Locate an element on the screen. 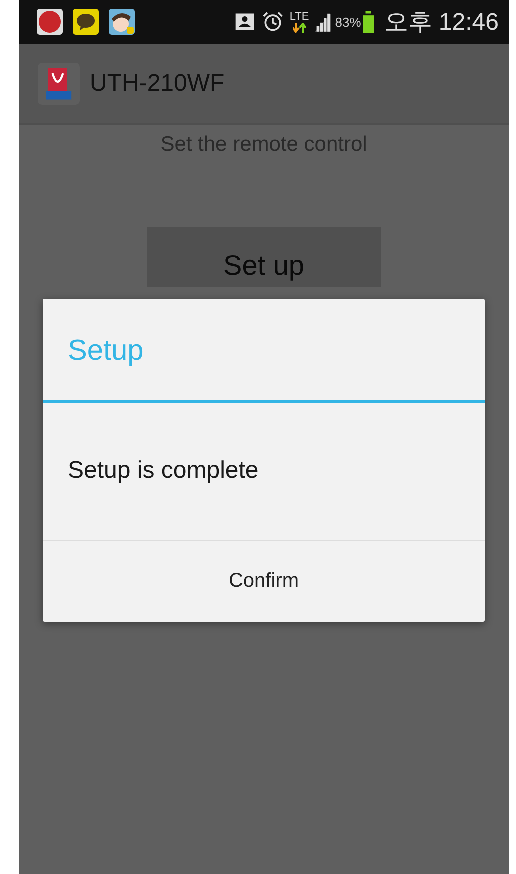 The image size is (516, 874). alarm-clock-icon is located at coordinates (273, 22).